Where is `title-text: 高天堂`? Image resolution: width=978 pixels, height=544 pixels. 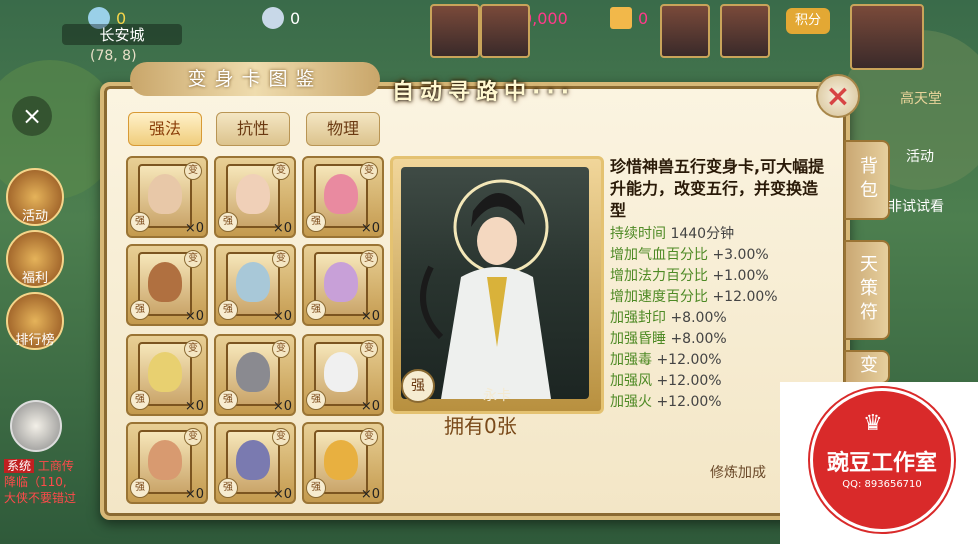
title-text: 高天堂 is located at coordinates (921, 99).